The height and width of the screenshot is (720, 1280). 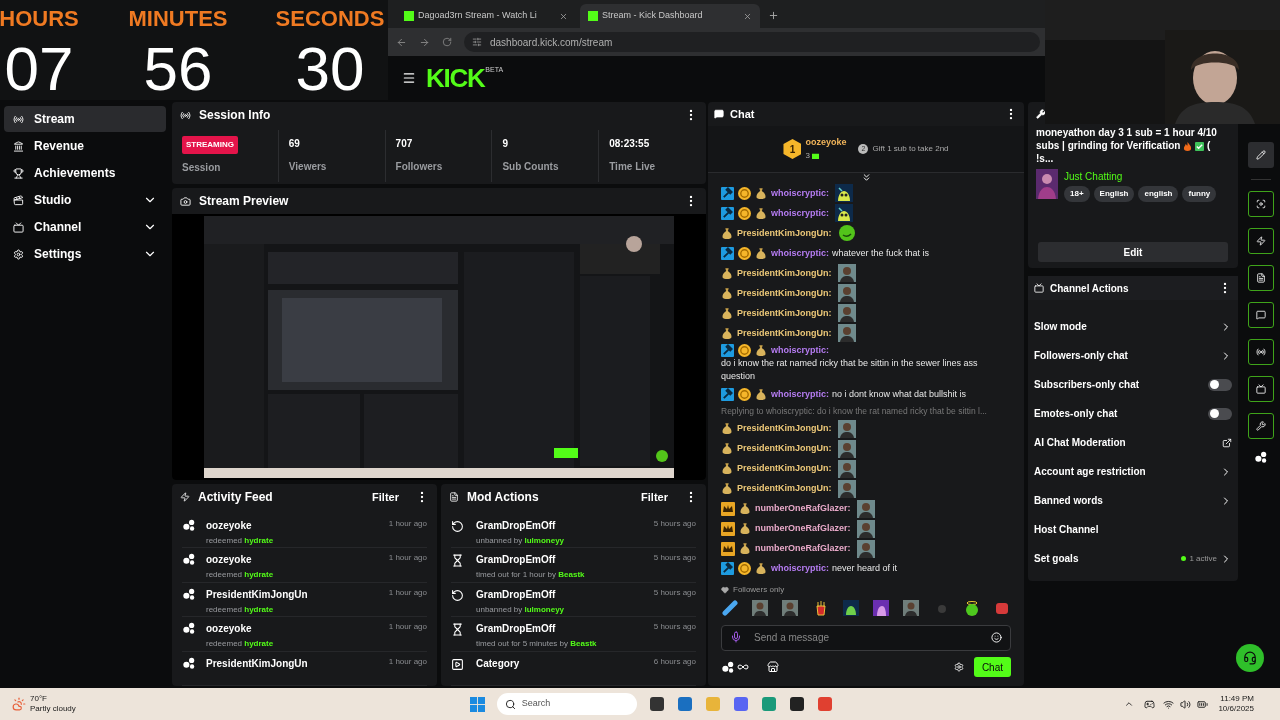 What do you see at coordinates (566, 704) in the screenshot?
I see `taskbar-search: Search` at bounding box center [566, 704].